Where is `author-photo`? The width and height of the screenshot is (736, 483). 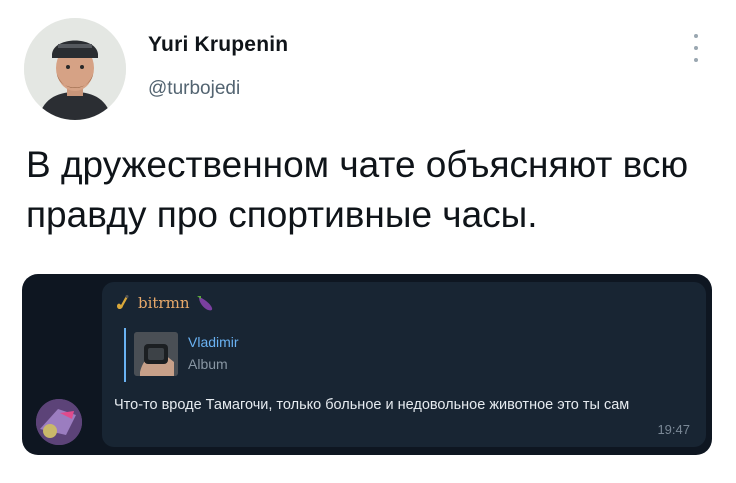 author-photo is located at coordinates (75, 69).